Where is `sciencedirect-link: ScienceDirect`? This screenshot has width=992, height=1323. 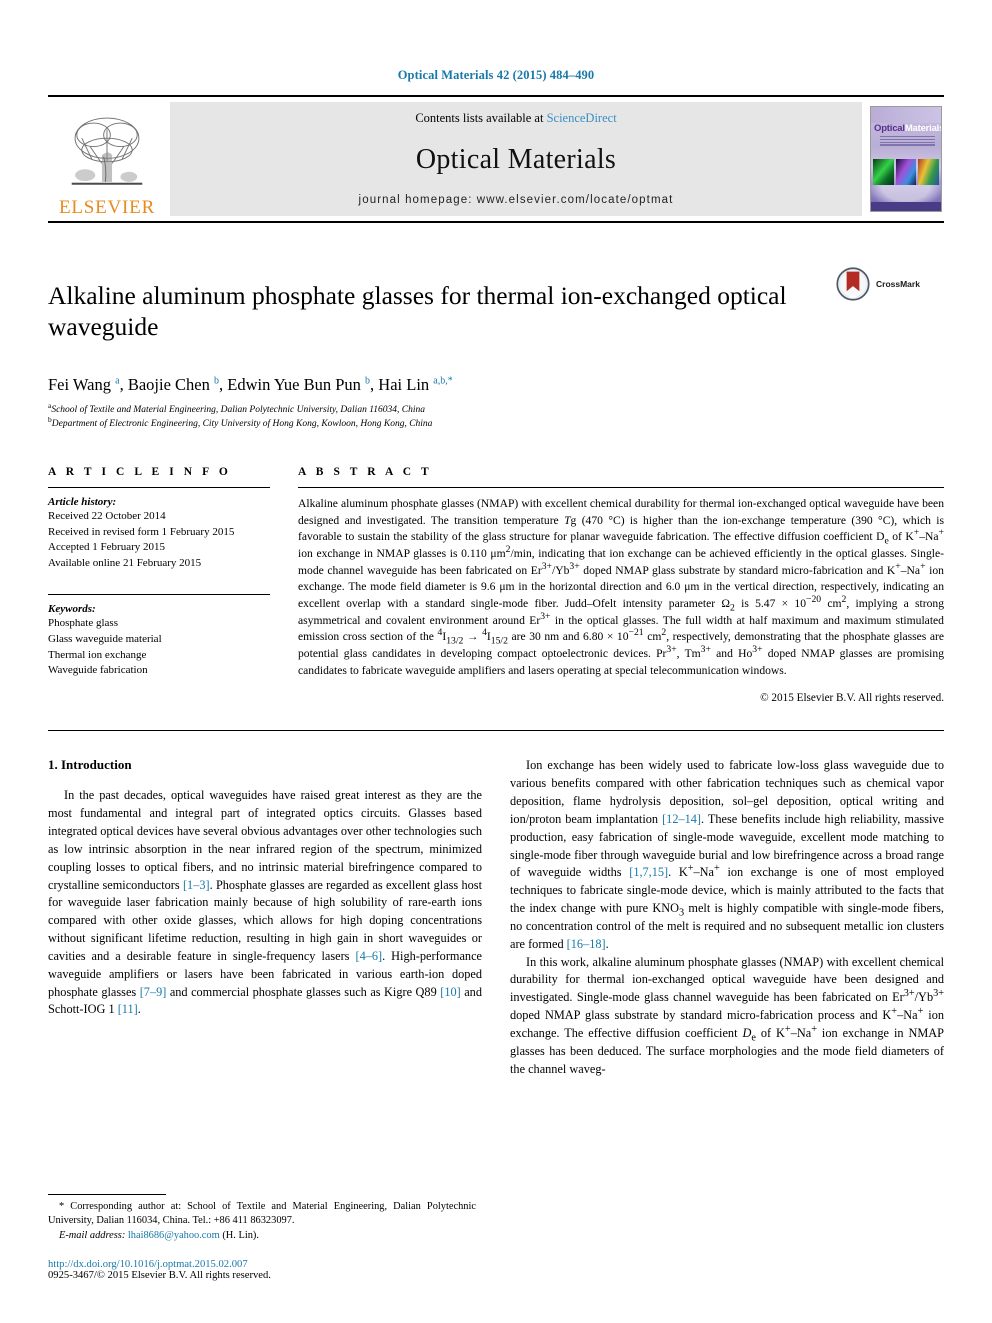
sciencedirect-link: ScienceDirect is located at coordinates (582, 118).